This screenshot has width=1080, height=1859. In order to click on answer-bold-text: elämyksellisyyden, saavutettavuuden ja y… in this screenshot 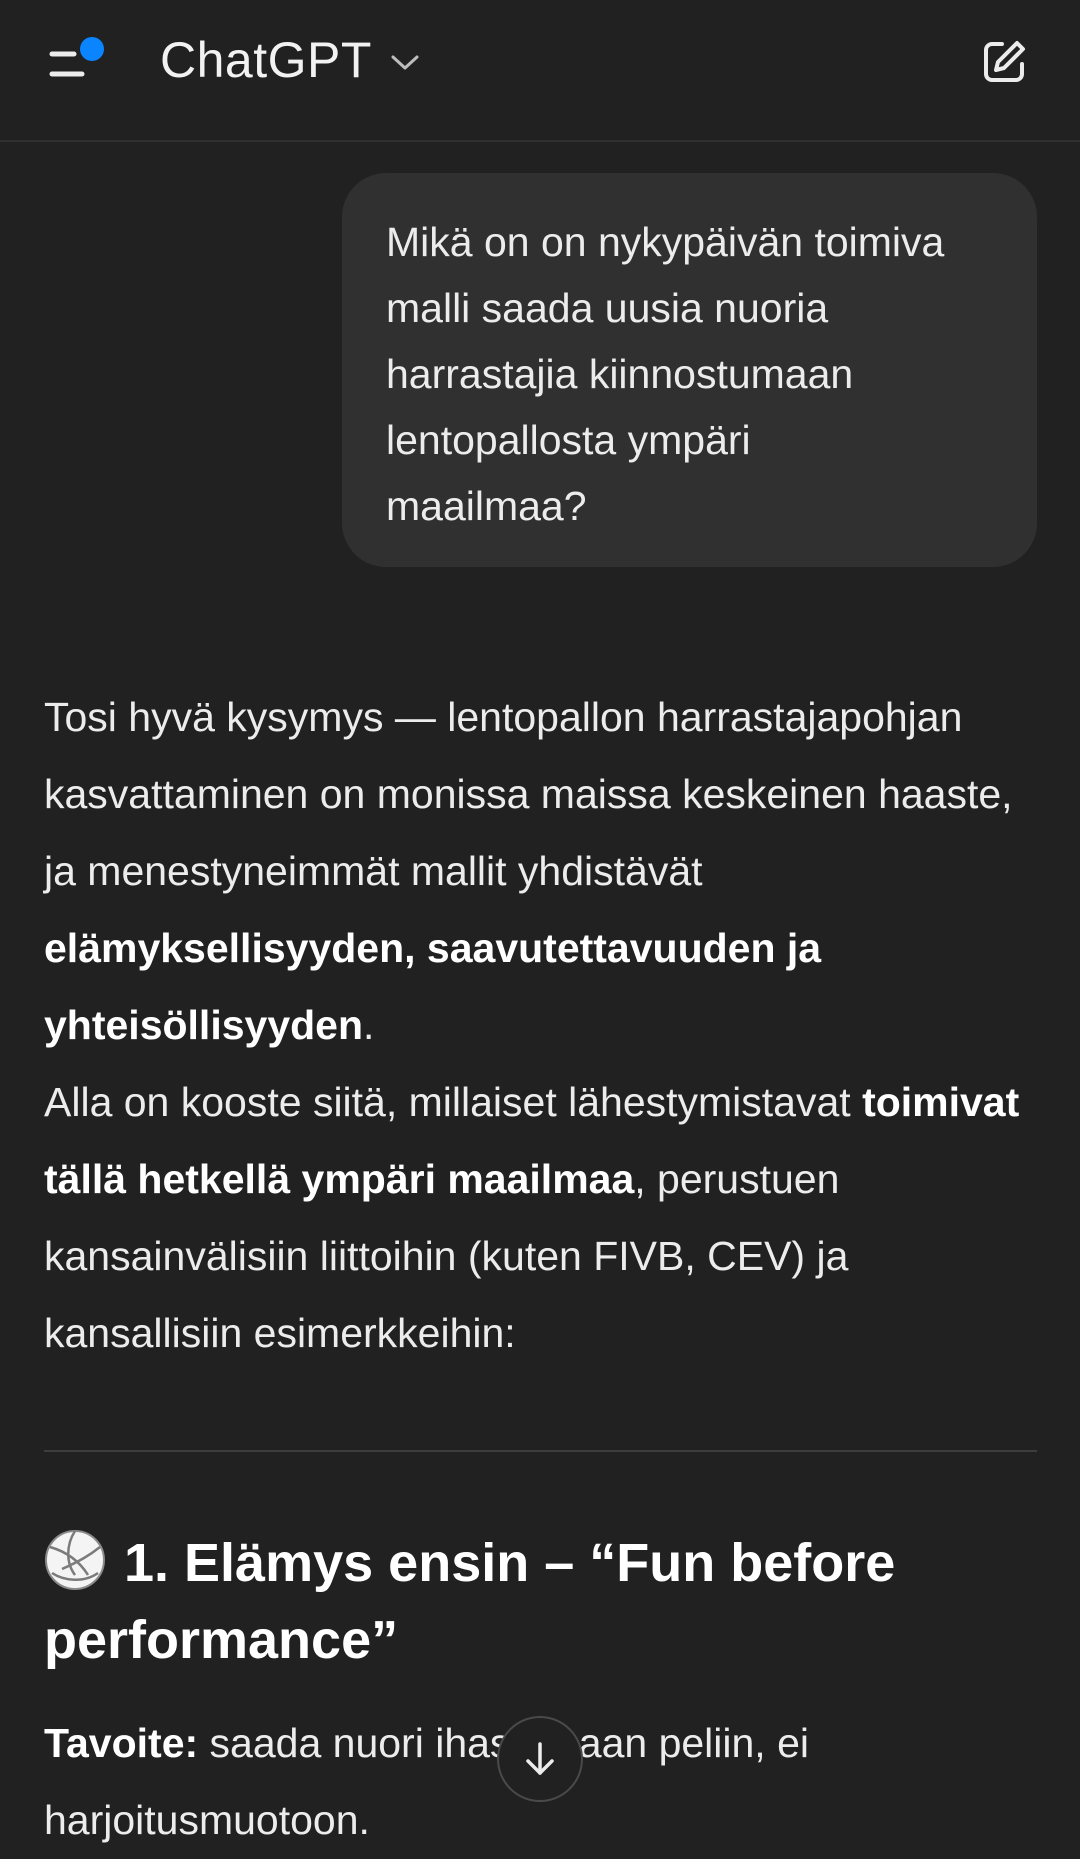, I will do `click(433, 986)`.